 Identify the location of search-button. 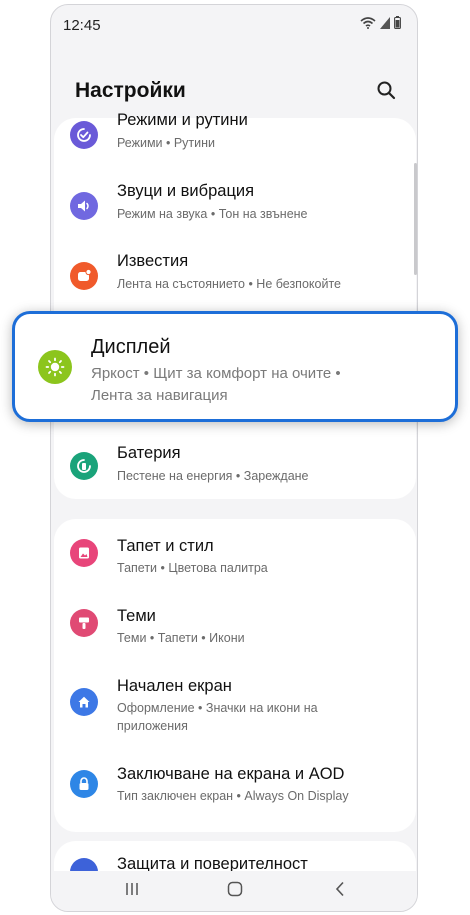
(386, 92).